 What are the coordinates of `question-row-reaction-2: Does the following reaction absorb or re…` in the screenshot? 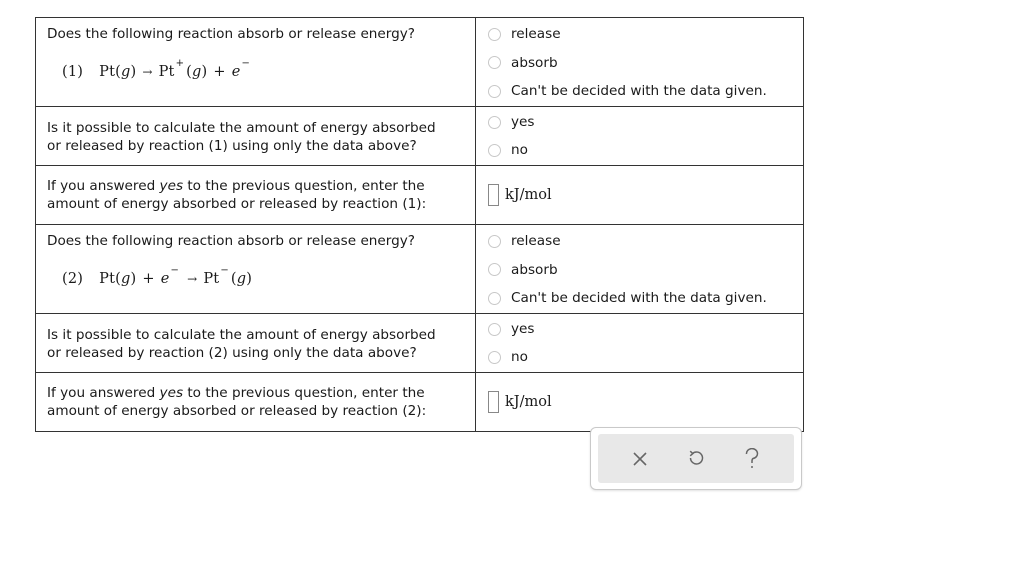 It's located at (419, 269).